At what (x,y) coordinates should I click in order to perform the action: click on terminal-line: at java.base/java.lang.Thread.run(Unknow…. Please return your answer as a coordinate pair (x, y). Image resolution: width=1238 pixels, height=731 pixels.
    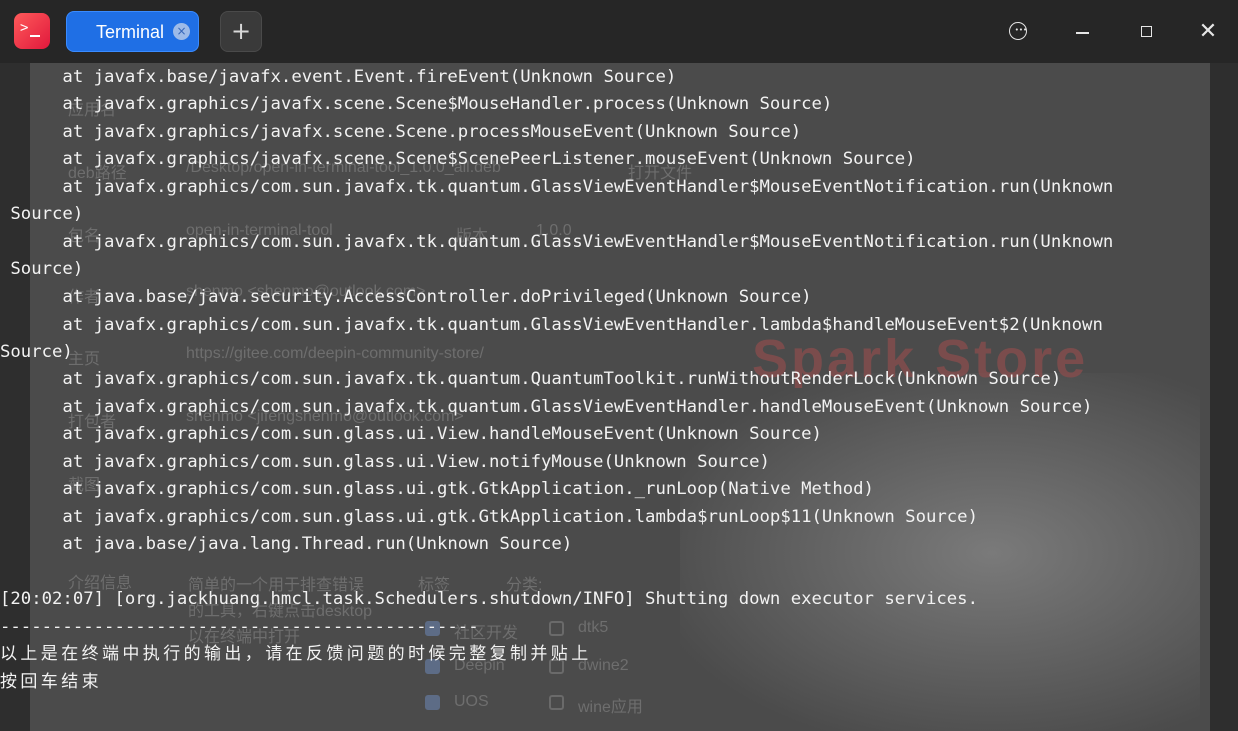
    Looking at the image, I should click on (286, 544).